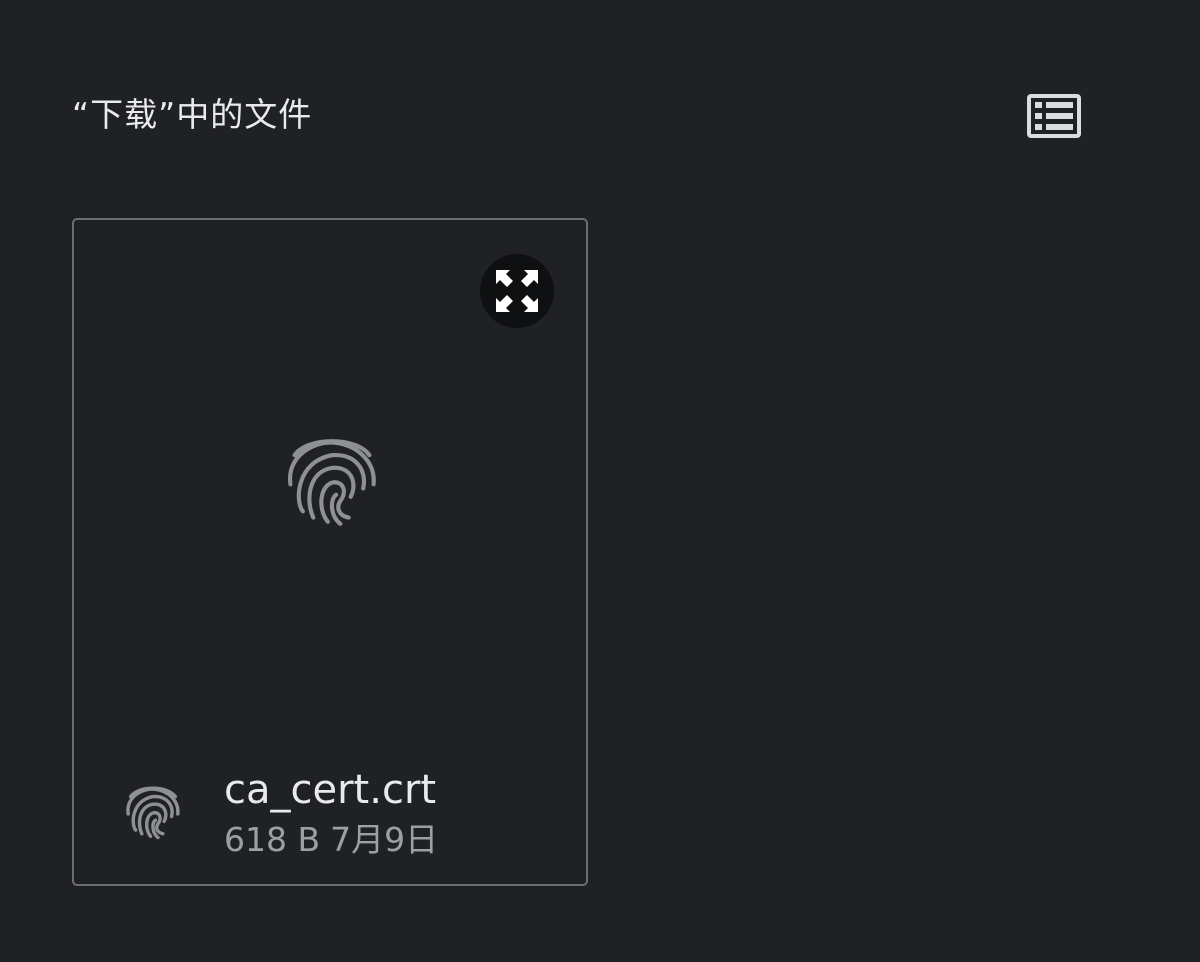  I want to click on view-toggle-button, so click(1054, 116).